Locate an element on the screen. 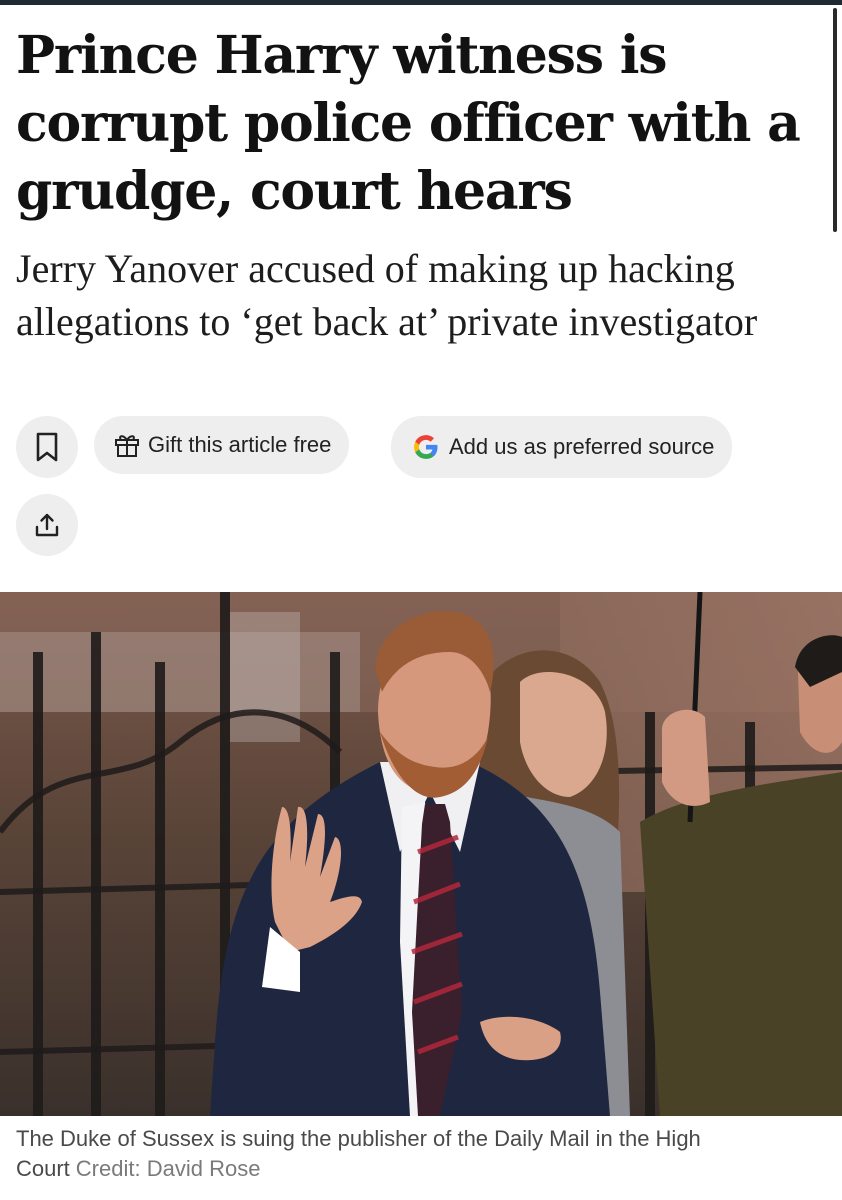  gift-article-button: Gift this article free is located at coordinates (222, 445).